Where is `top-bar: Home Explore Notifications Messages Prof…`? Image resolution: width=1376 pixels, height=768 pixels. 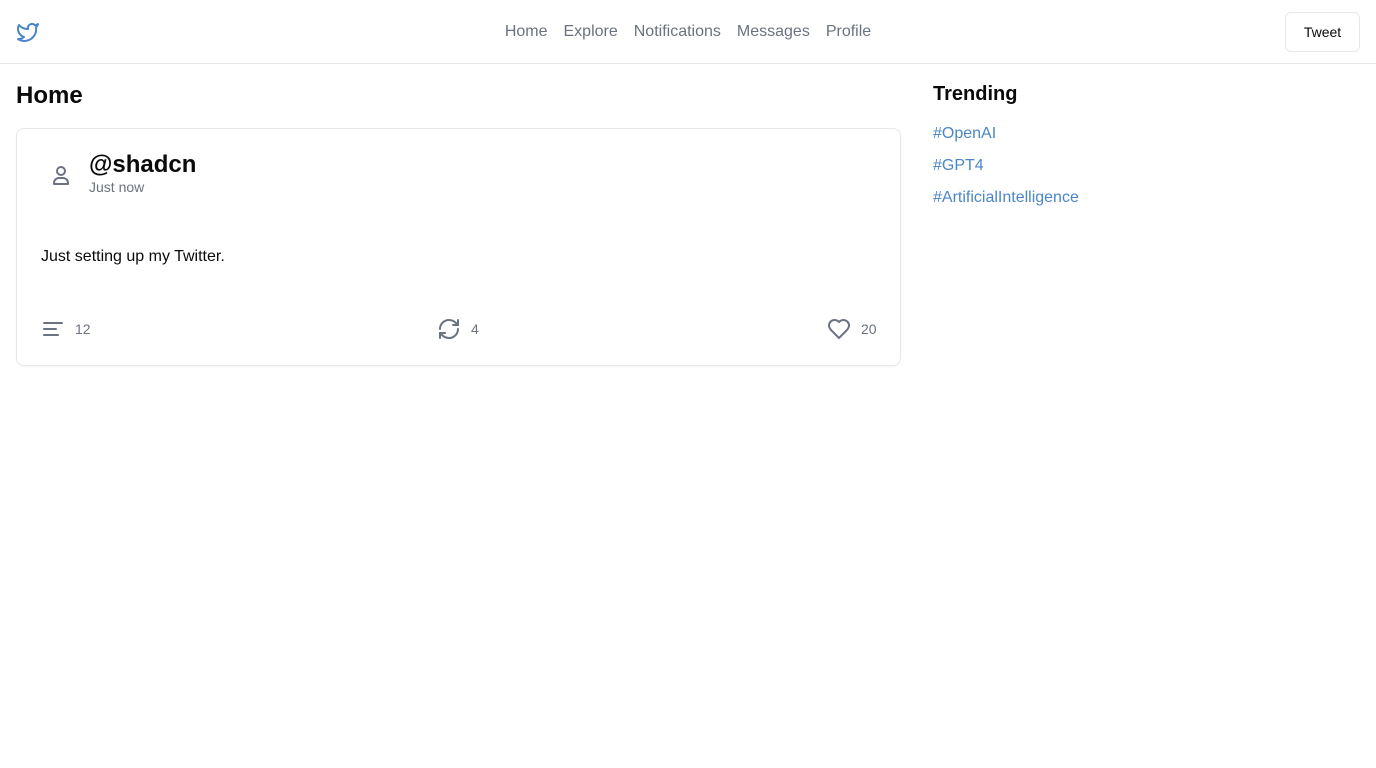 top-bar: Home Explore Notifications Messages Prof… is located at coordinates (688, 32).